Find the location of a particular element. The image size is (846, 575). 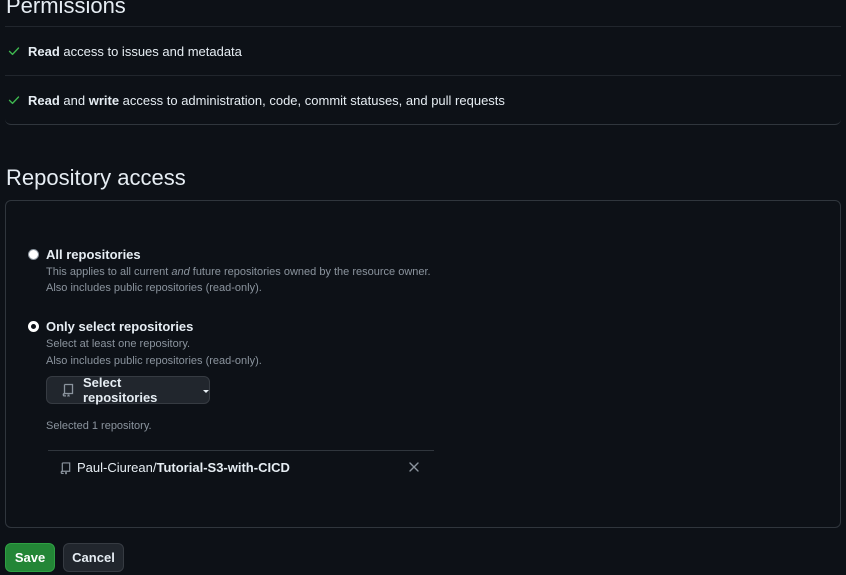

chevron-down-icon is located at coordinates (206, 391).